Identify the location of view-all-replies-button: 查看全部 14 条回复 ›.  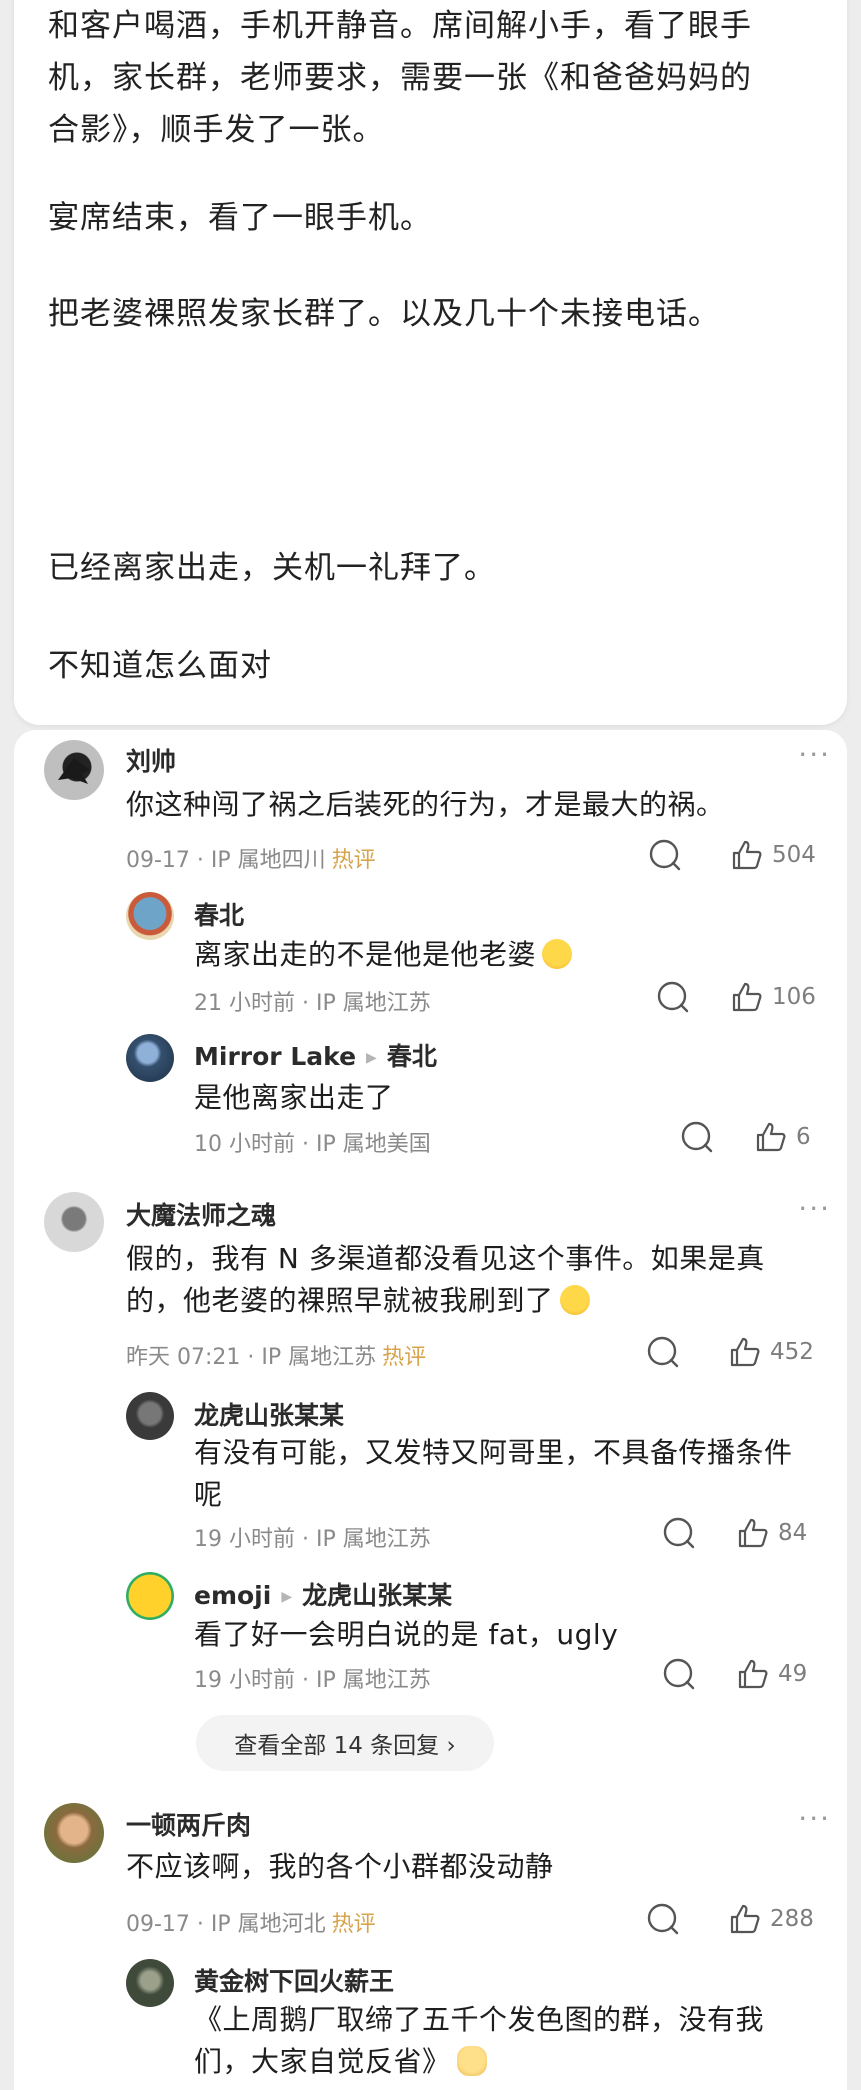
(345, 1743).